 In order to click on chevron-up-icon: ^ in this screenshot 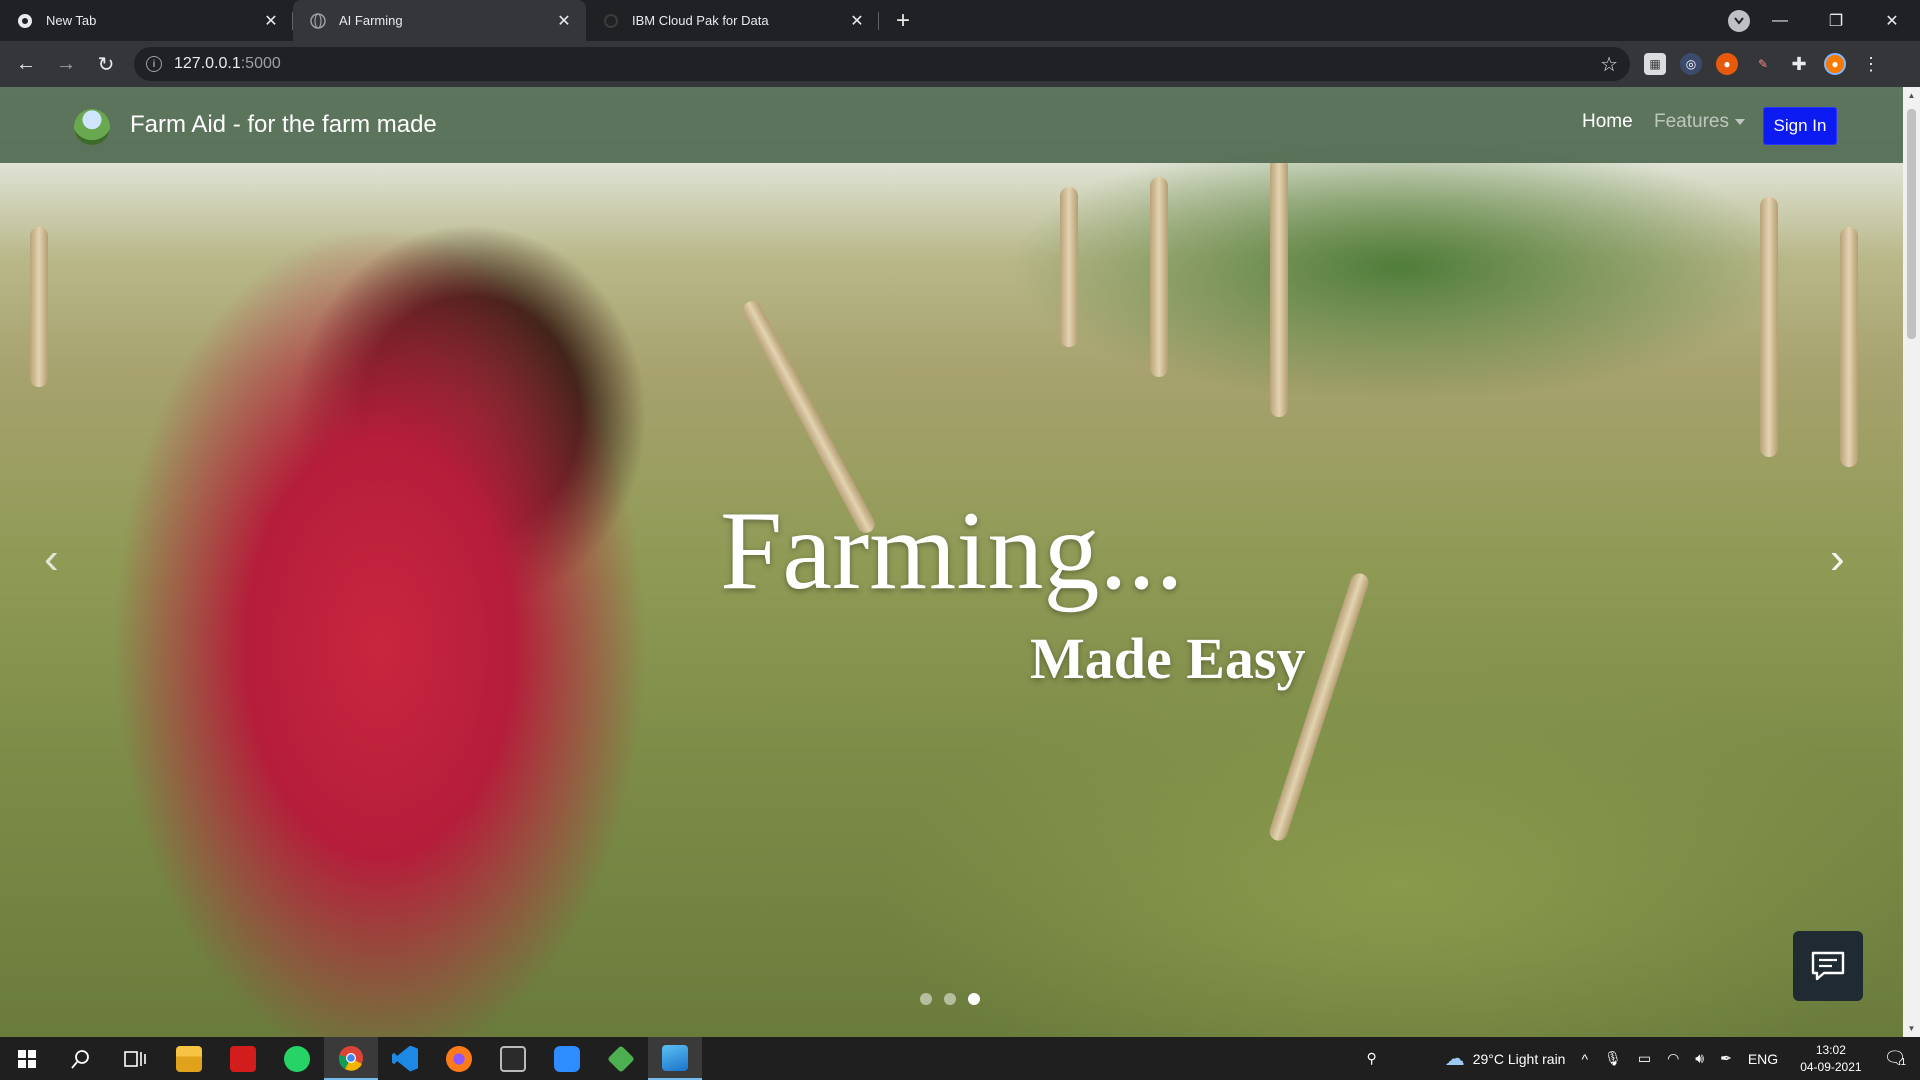, I will do `click(1584, 1059)`.